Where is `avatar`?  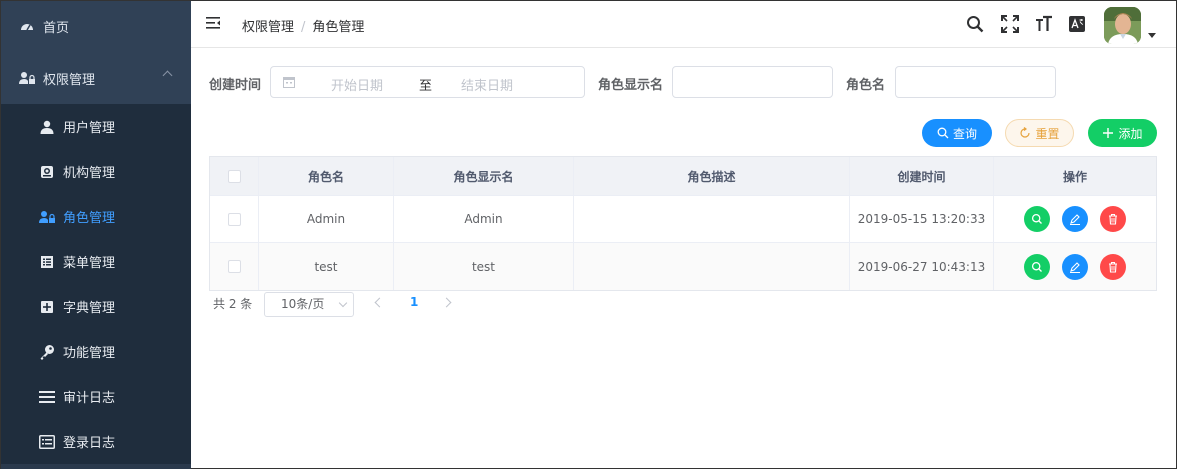
avatar is located at coordinates (1122, 25).